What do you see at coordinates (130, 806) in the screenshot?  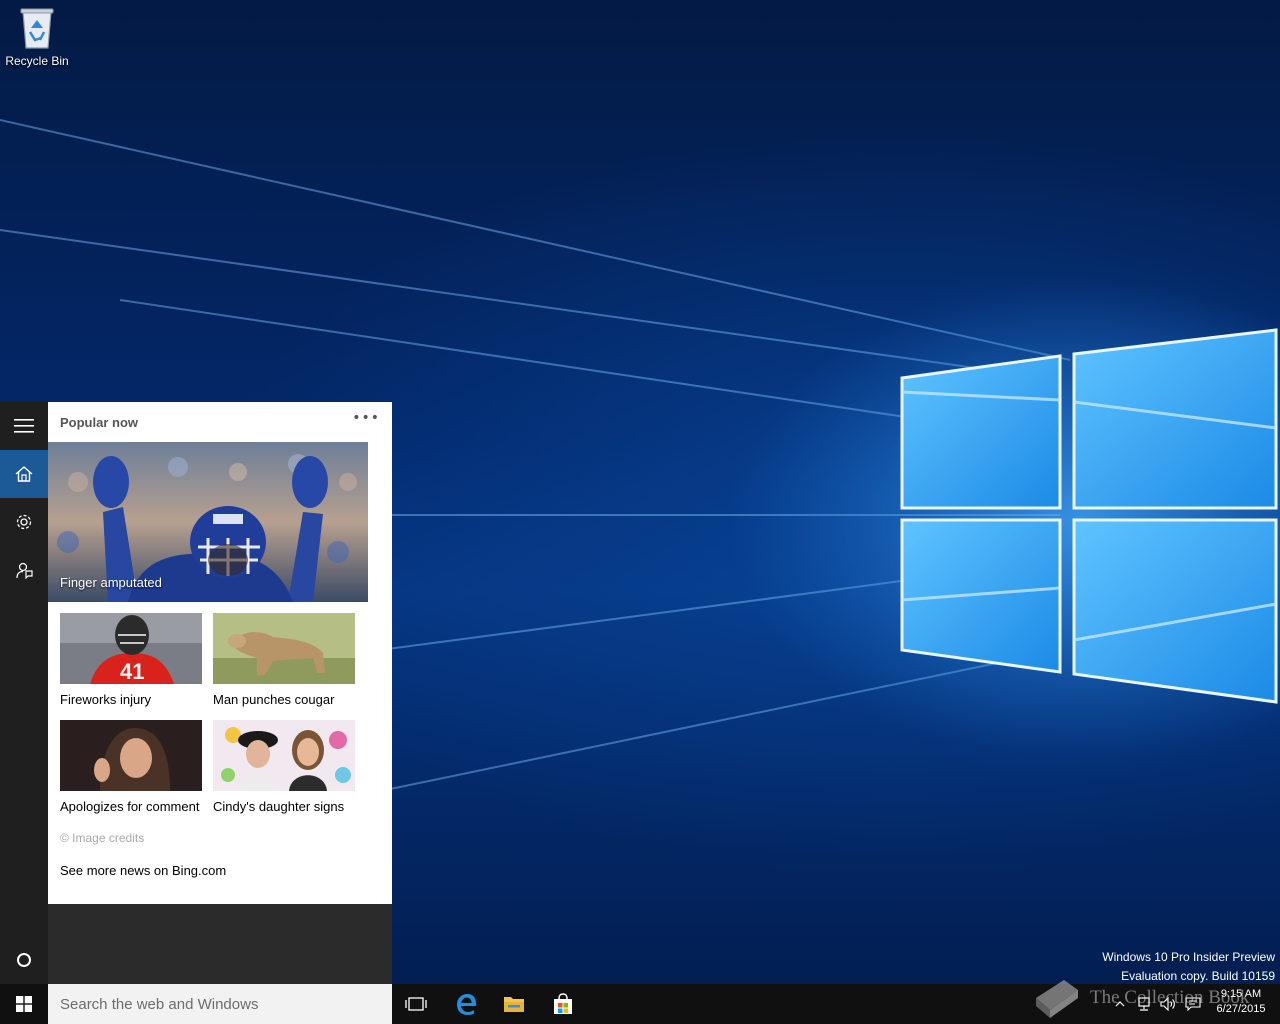 I see `news-caption: Apologizes for comment` at bounding box center [130, 806].